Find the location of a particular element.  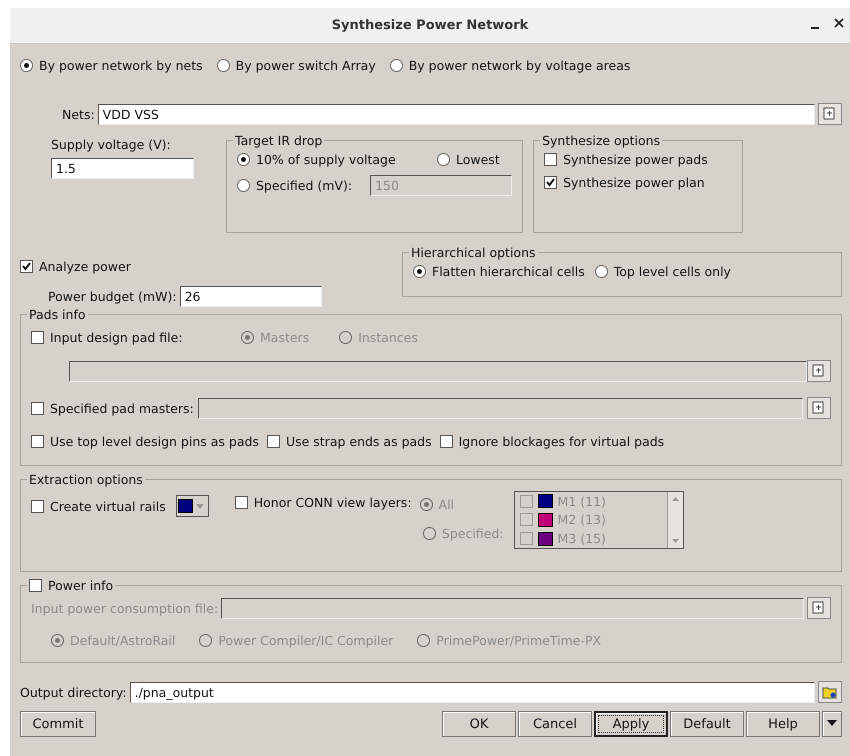

radio-label: Top level cells only is located at coordinates (672, 271).